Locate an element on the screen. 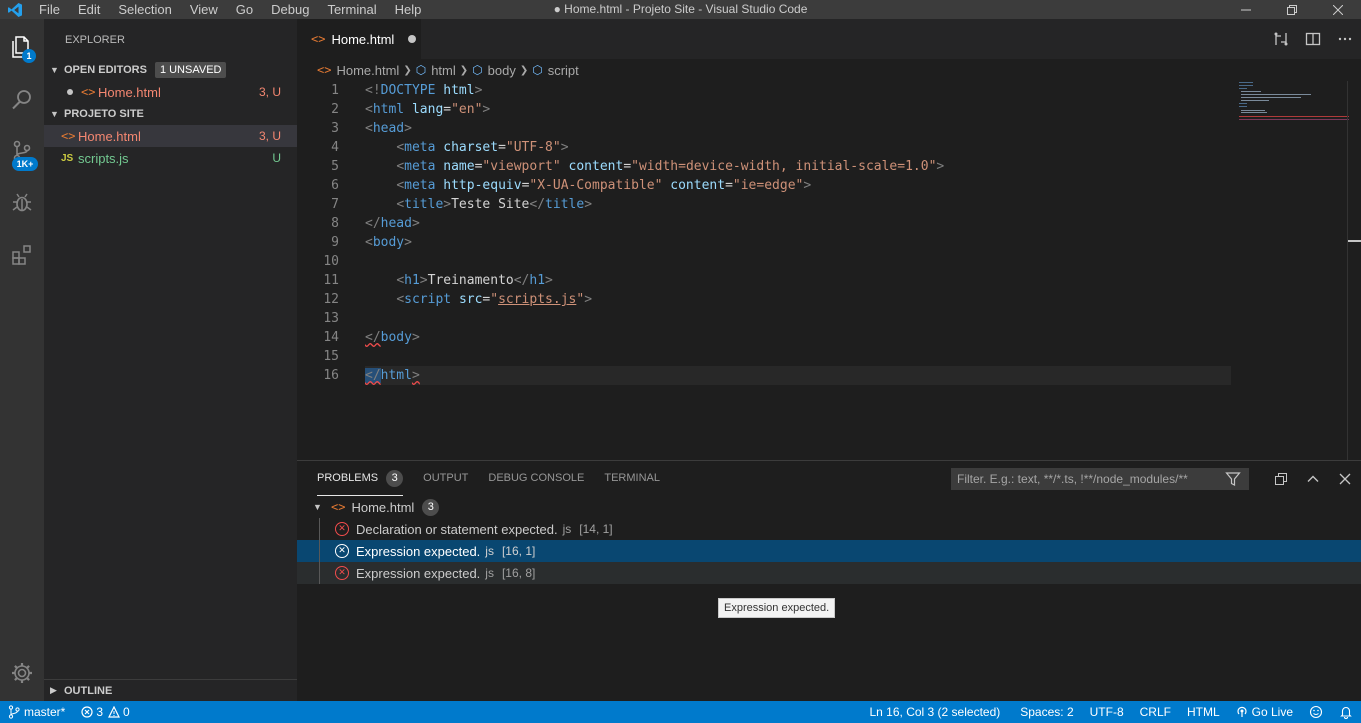  symbol-icon: ⬡ is located at coordinates (477, 70).